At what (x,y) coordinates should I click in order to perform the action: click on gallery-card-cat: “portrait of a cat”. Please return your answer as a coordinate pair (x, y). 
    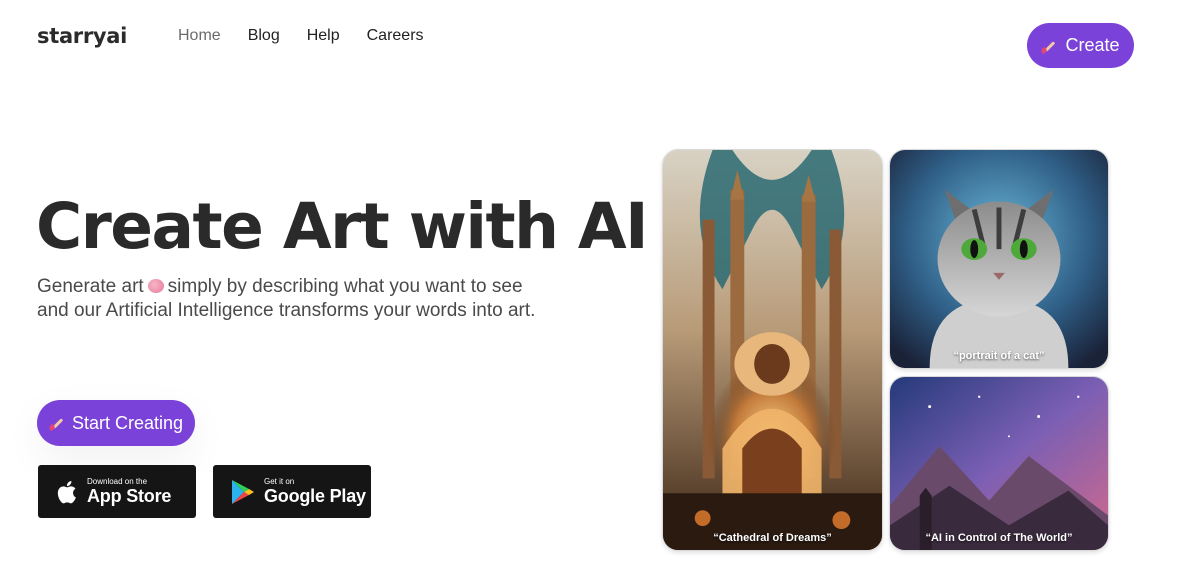
    Looking at the image, I should click on (999, 259).